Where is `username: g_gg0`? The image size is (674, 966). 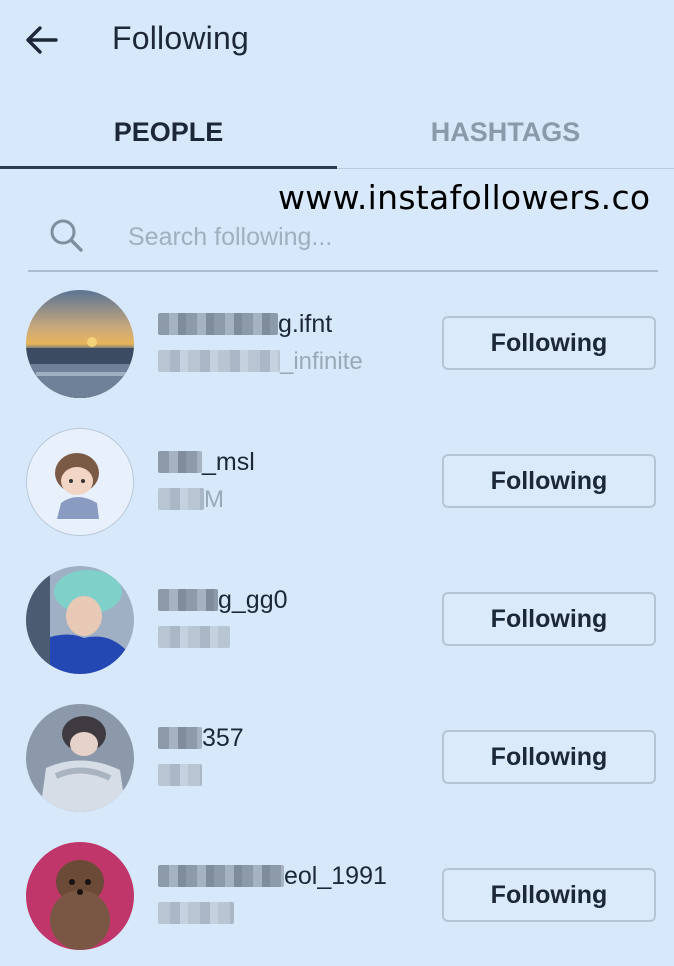
username: g_gg0 is located at coordinates (223, 600).